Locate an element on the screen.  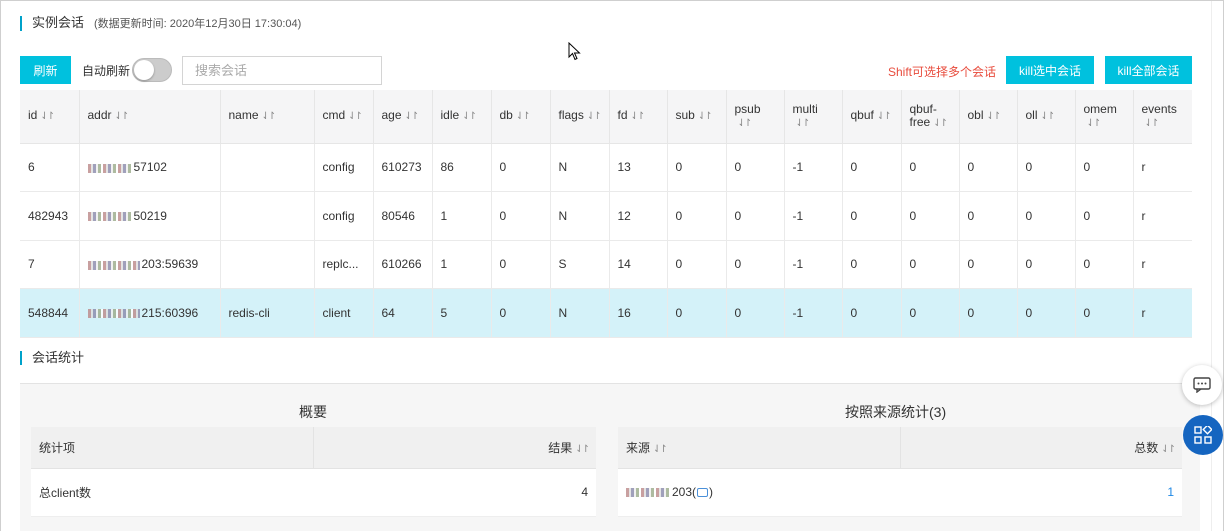
col-total: 总数 ⇃↾ is located at coordinates (1041, 448).